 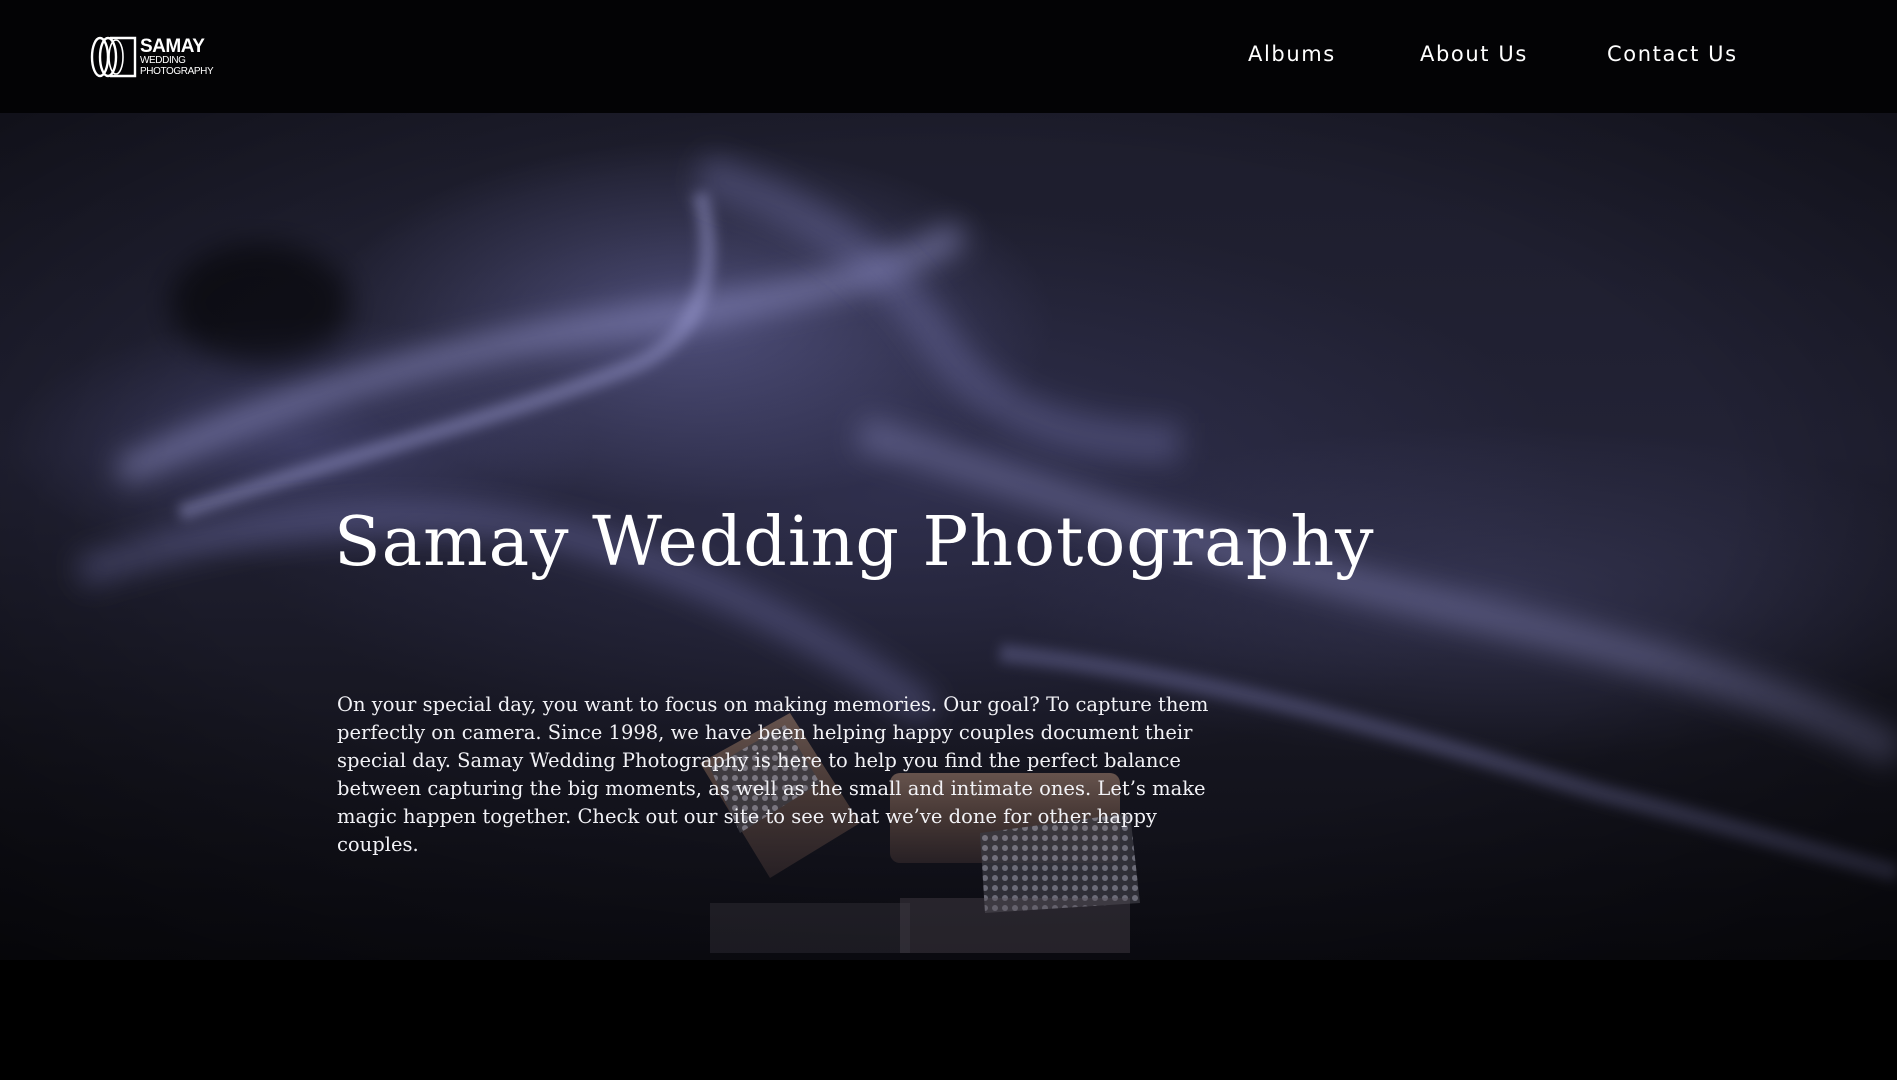 I want to click on nav-item-albums: Albums, so click(x=1292, y=54).